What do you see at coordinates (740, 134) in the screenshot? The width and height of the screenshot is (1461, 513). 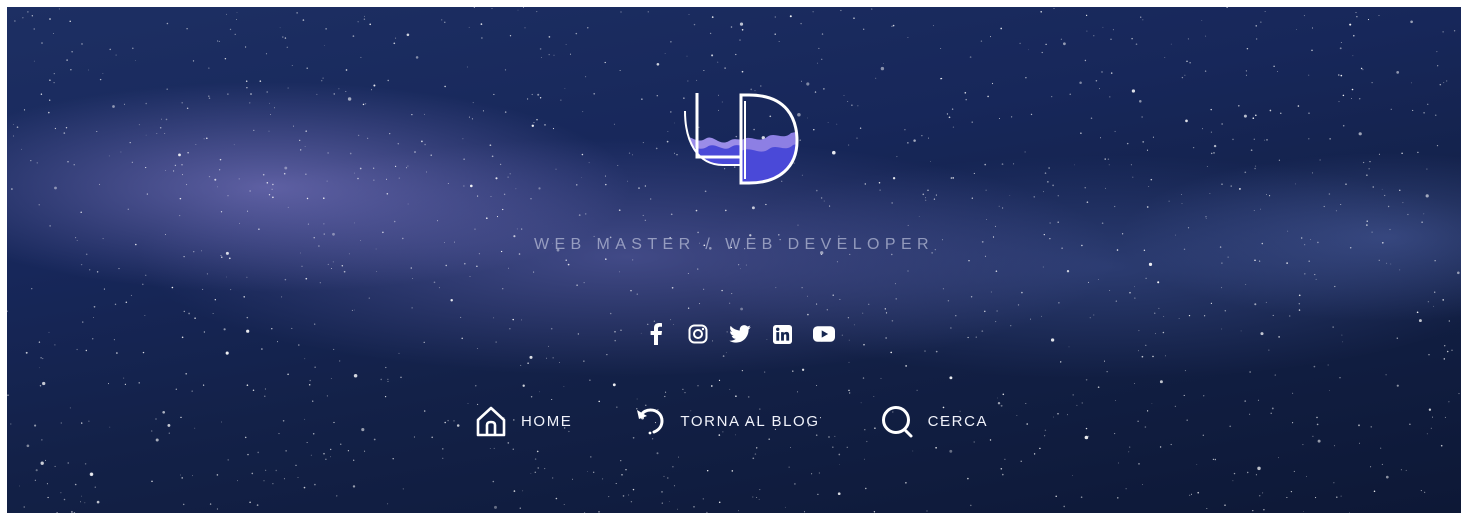 I see `ld-logo` at bounding box center [740, 134].